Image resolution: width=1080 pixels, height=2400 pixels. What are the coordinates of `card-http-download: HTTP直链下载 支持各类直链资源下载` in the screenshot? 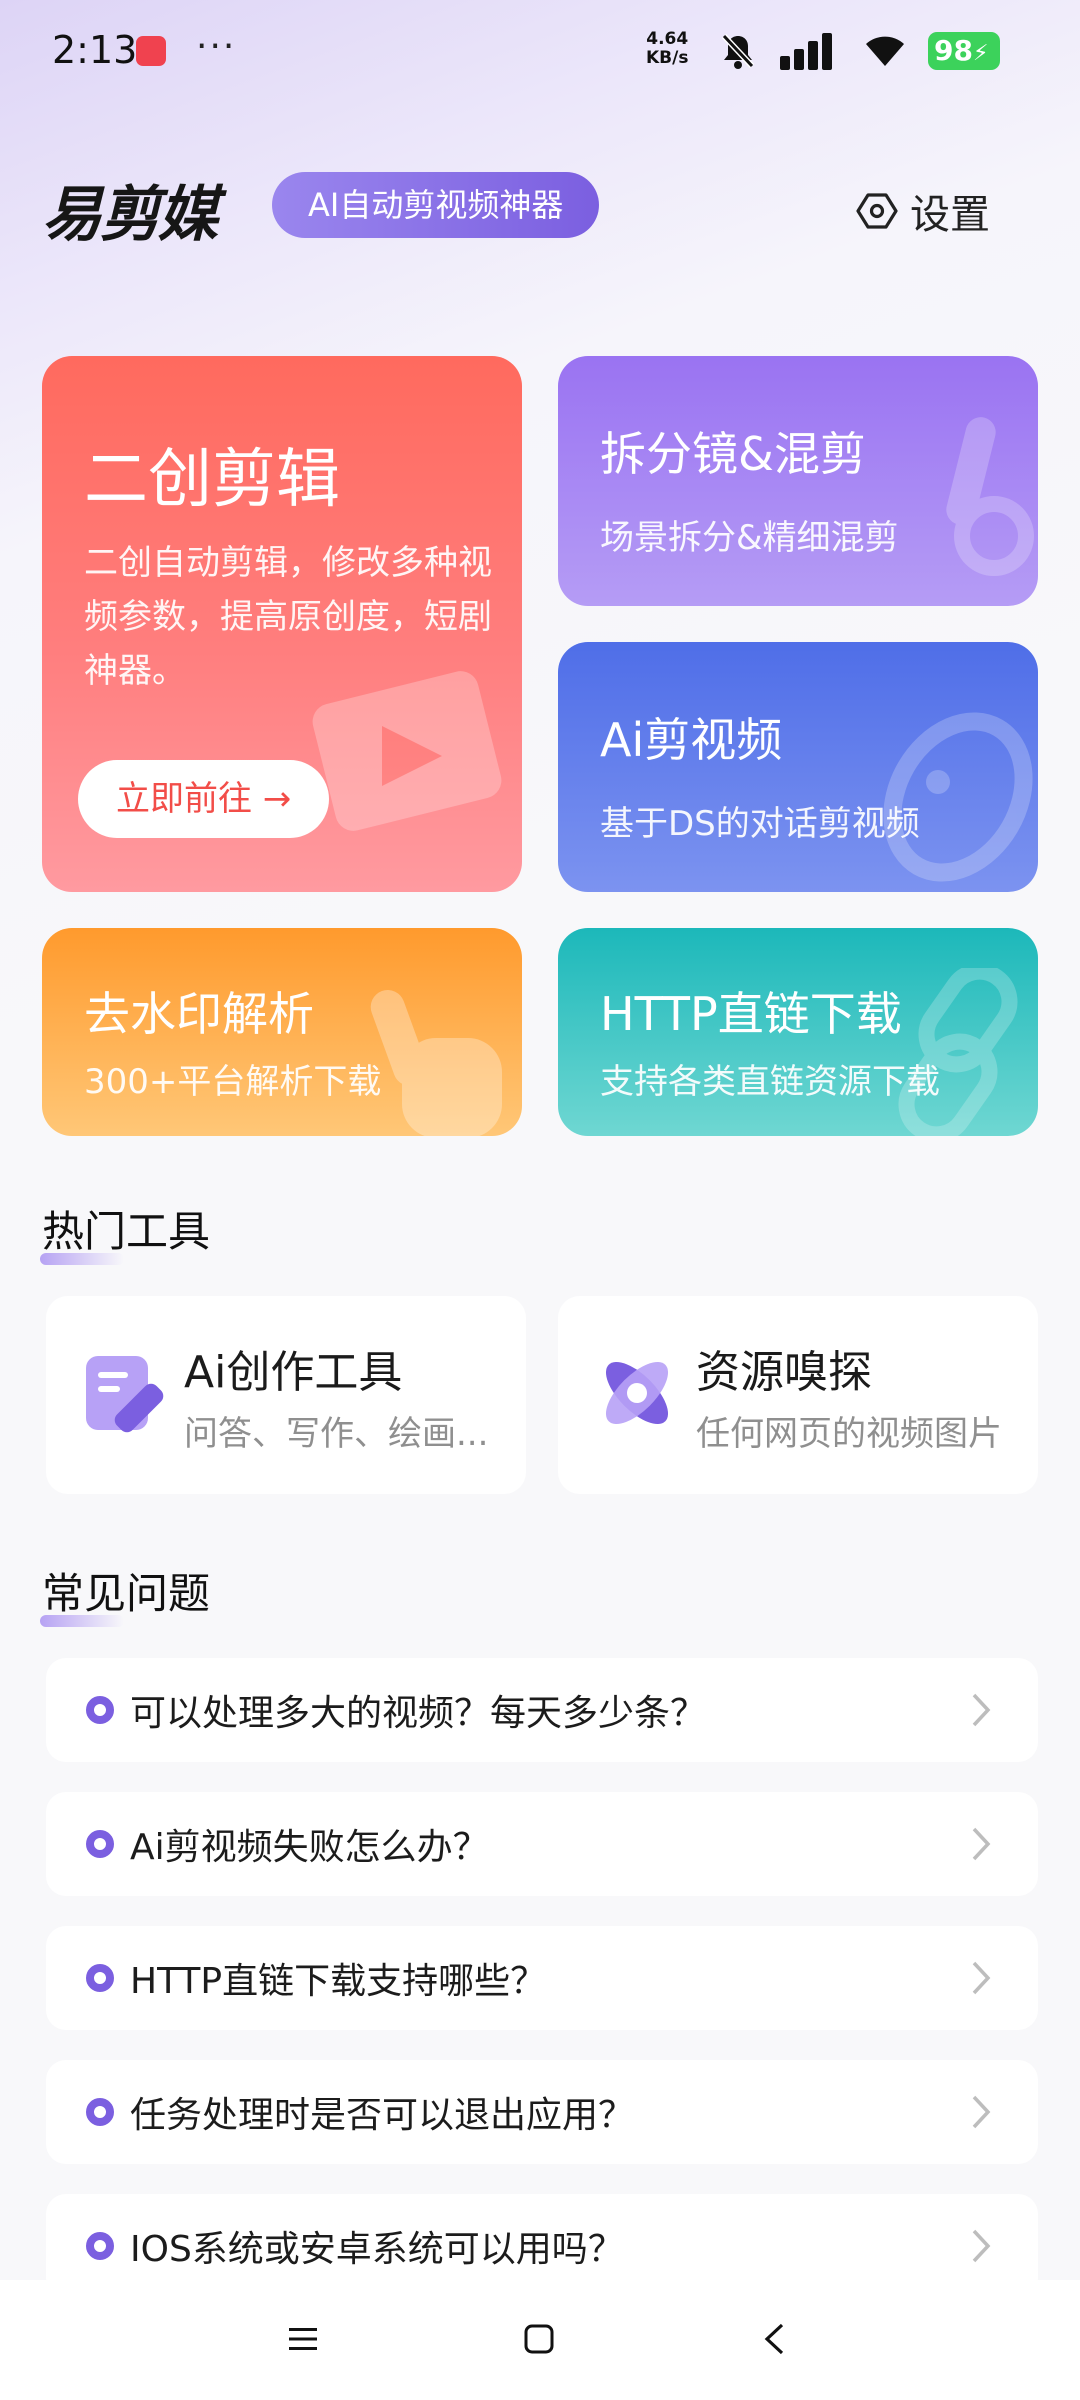 It's located at (798, 1032).